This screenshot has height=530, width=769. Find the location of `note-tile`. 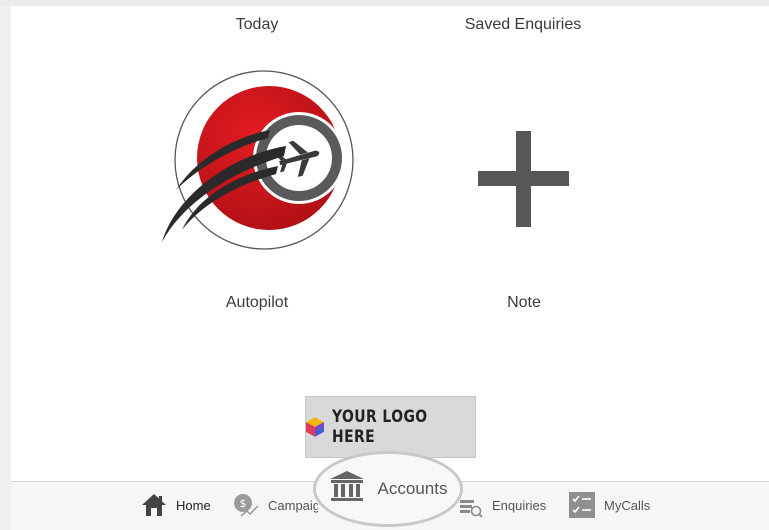

note-tile is located at coordinates (523, 179).